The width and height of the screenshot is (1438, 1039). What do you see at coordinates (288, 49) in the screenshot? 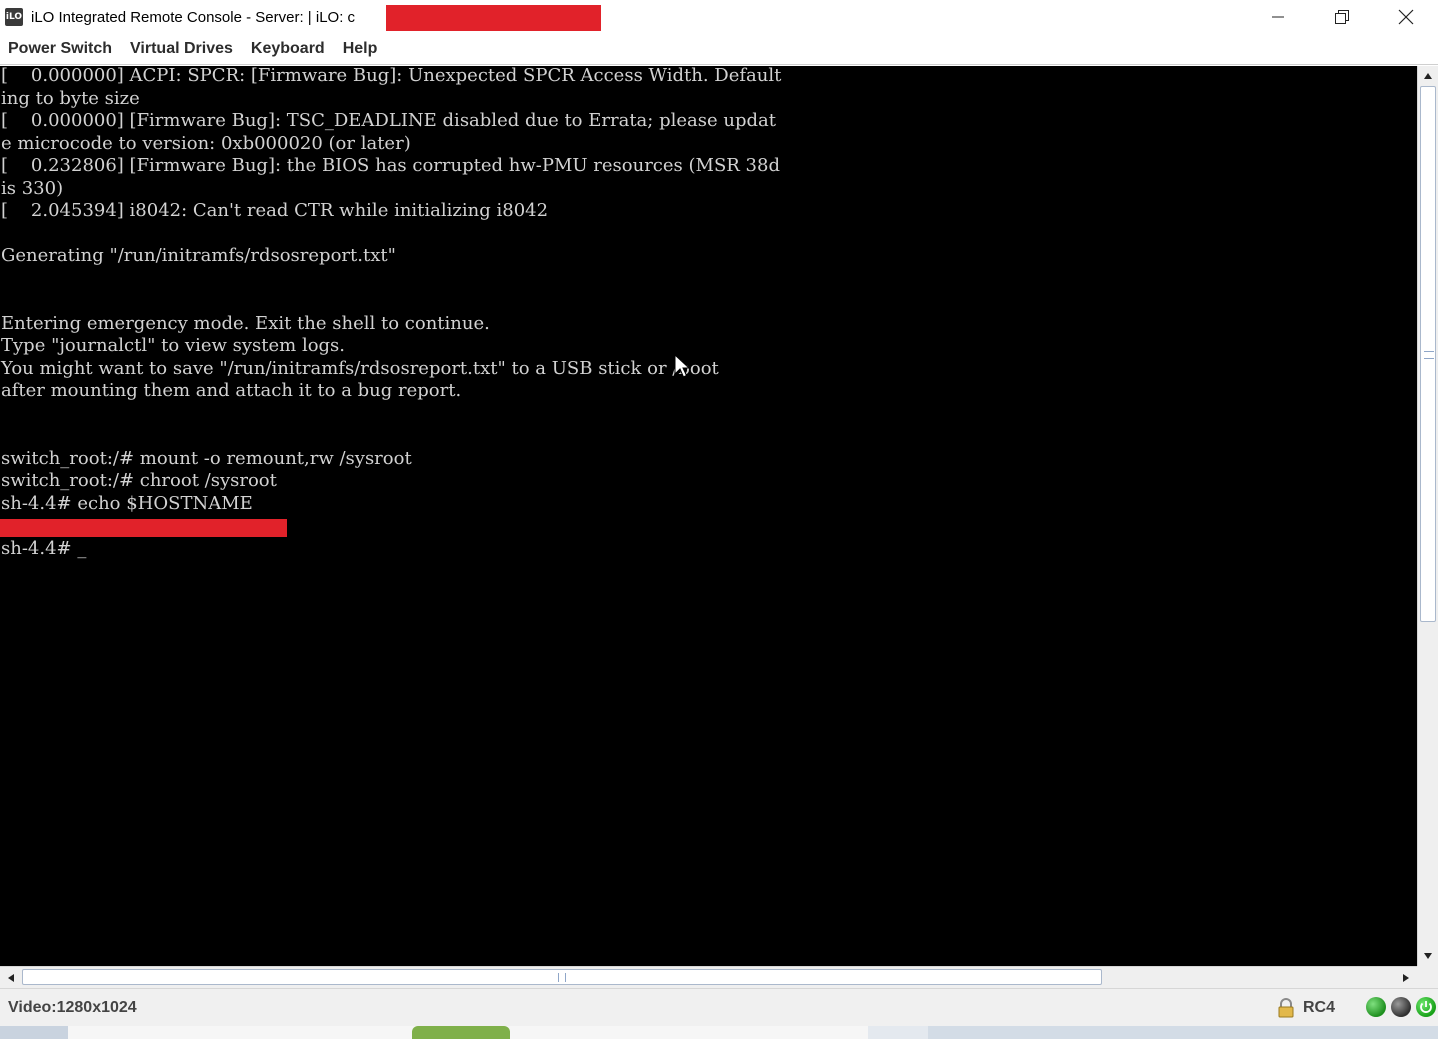
I see `menu-keyboard: Keyboard` at bounding box center [288, 49].